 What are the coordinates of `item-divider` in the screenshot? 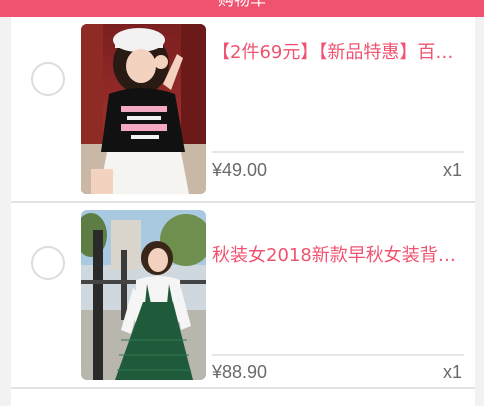 It's located at (243, 388).